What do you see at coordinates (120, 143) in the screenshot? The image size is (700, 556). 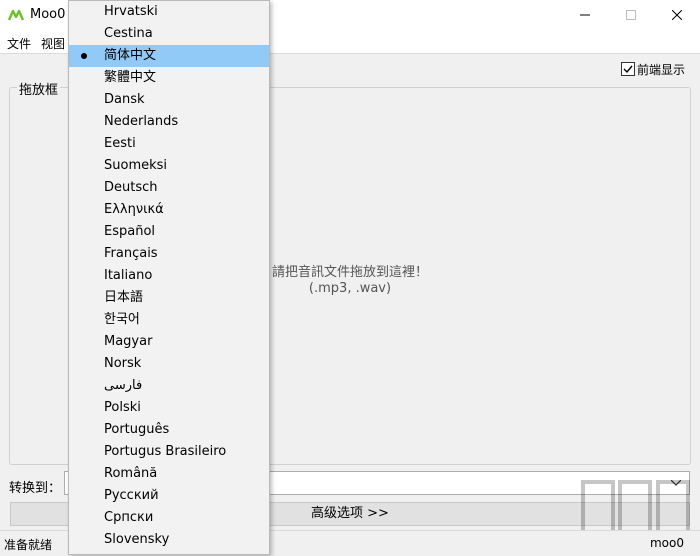 I see `language-menu-item-label: Eesti` at bounding box center [120, 143].